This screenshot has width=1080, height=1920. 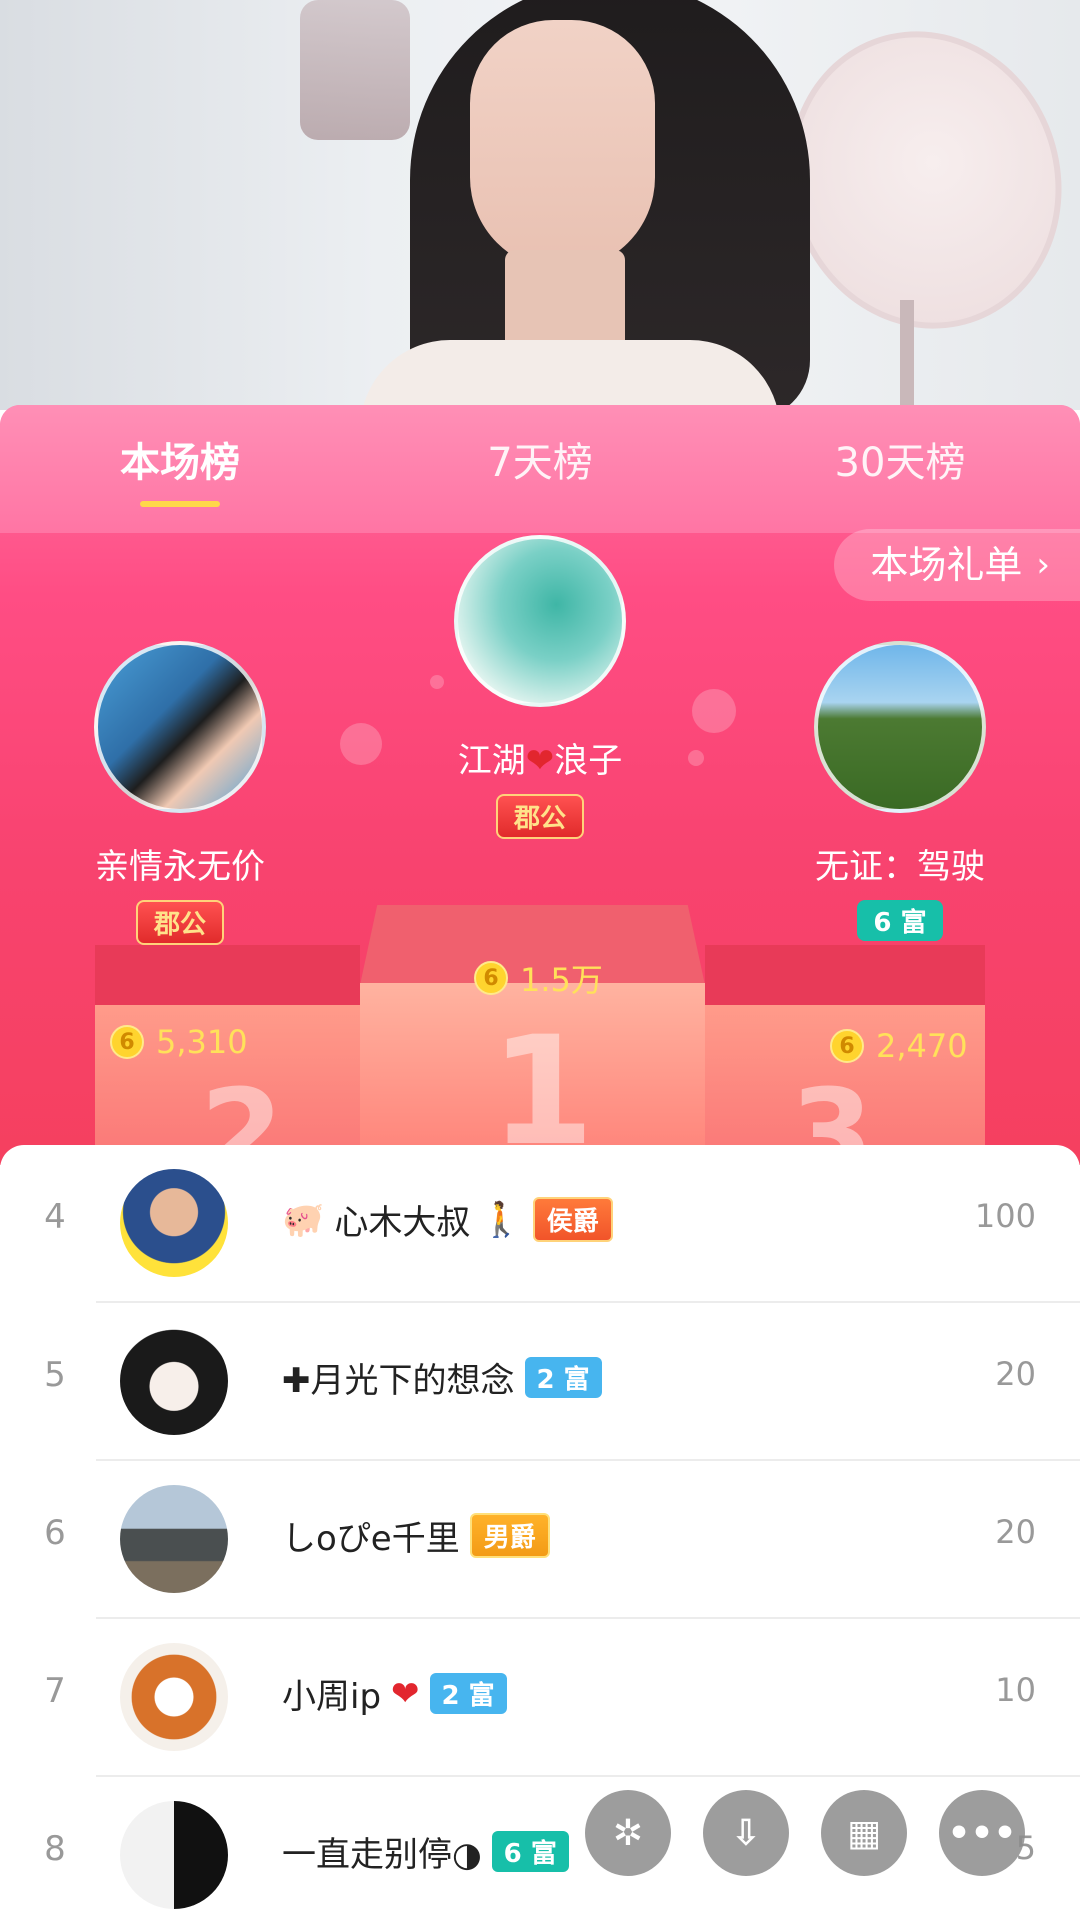 I want to click on gift-list-button: 本场礼单 ›, so click(x=957, y=565).